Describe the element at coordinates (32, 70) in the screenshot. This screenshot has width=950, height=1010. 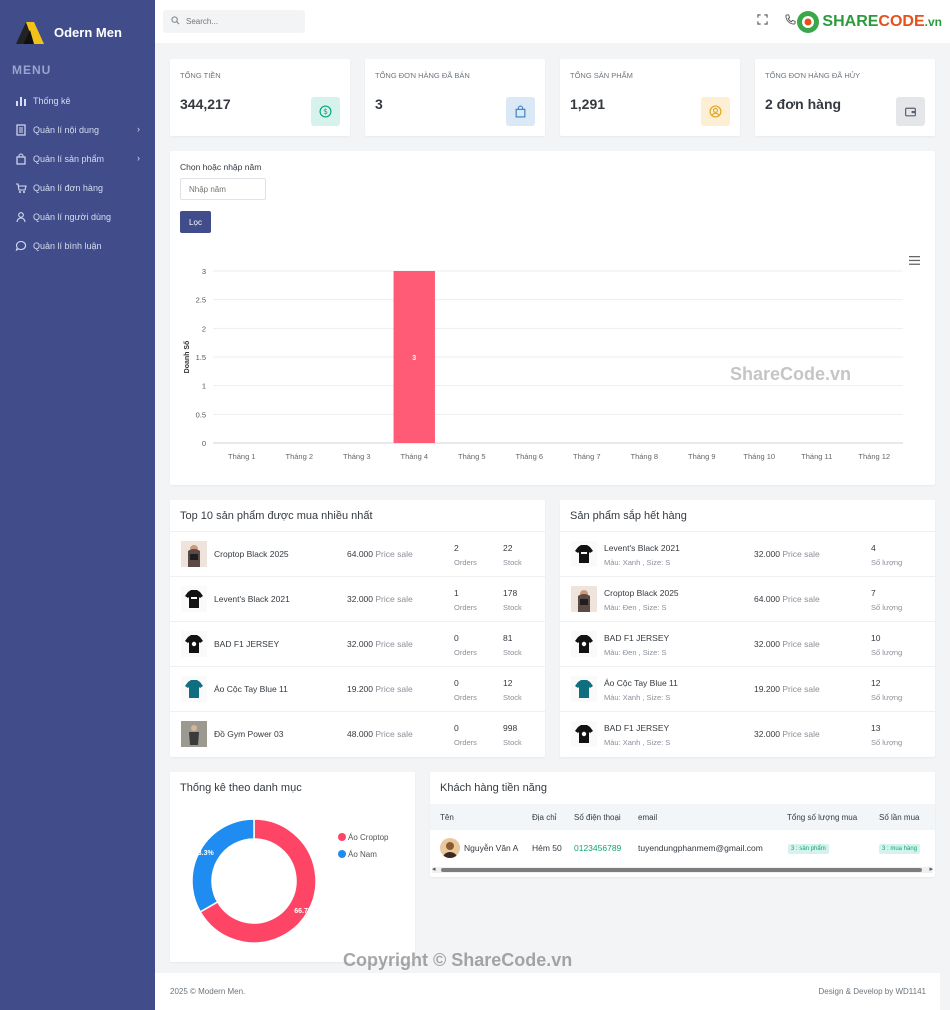
I see `menu-title: MENU` at that location.